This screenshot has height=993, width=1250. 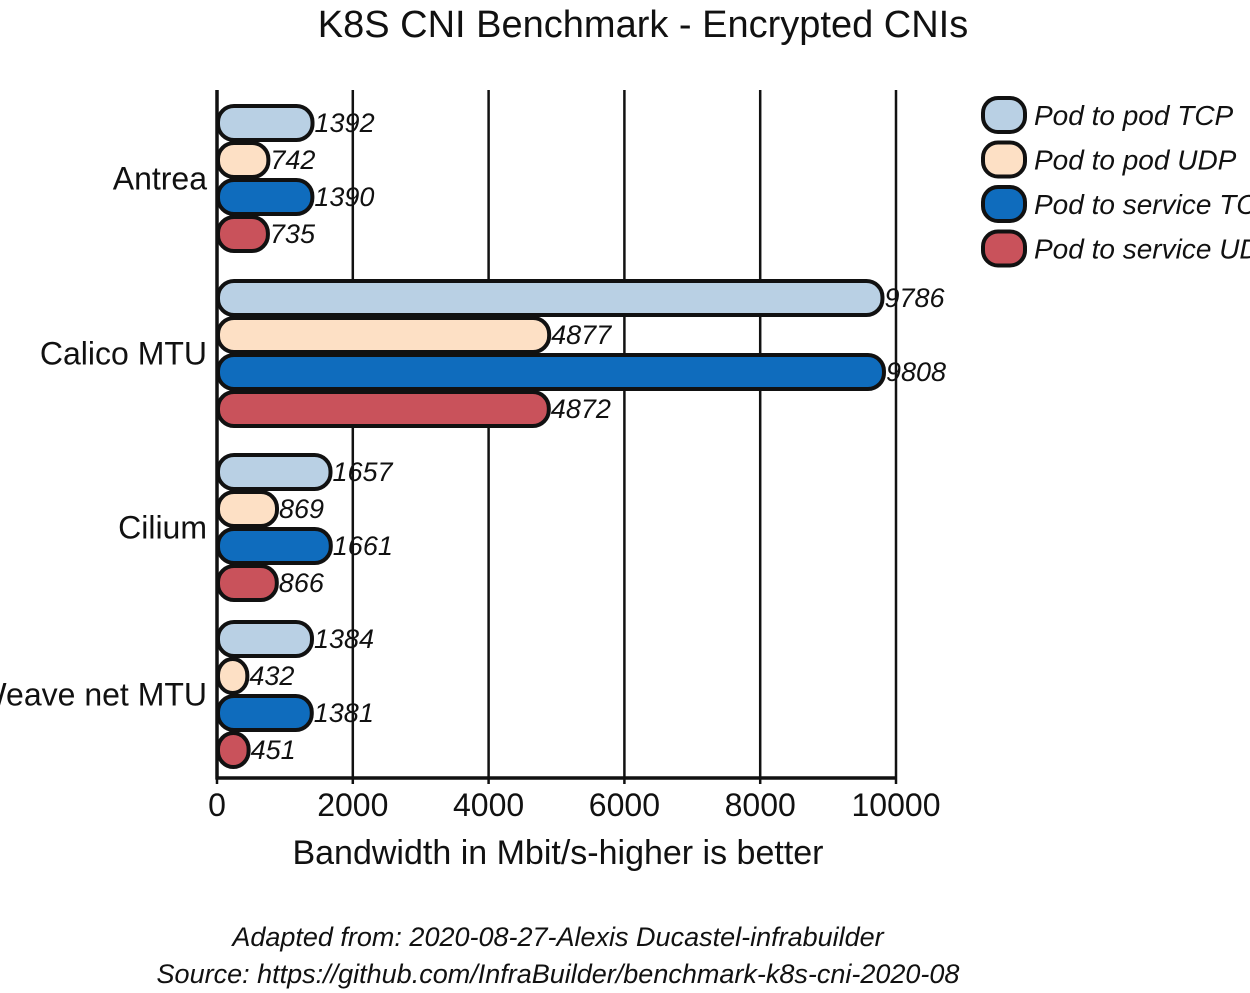 What do you see at coordinates (302, 583) in the screenshot?
I see `value-label-2-3: 866` at bounding box center [302, 583].